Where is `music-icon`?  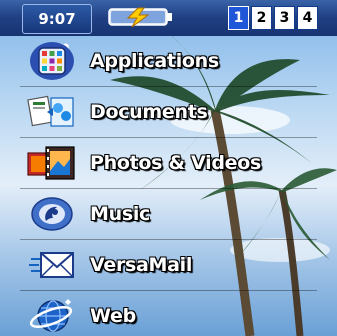
music-icon is located at coordinates (52, 214).